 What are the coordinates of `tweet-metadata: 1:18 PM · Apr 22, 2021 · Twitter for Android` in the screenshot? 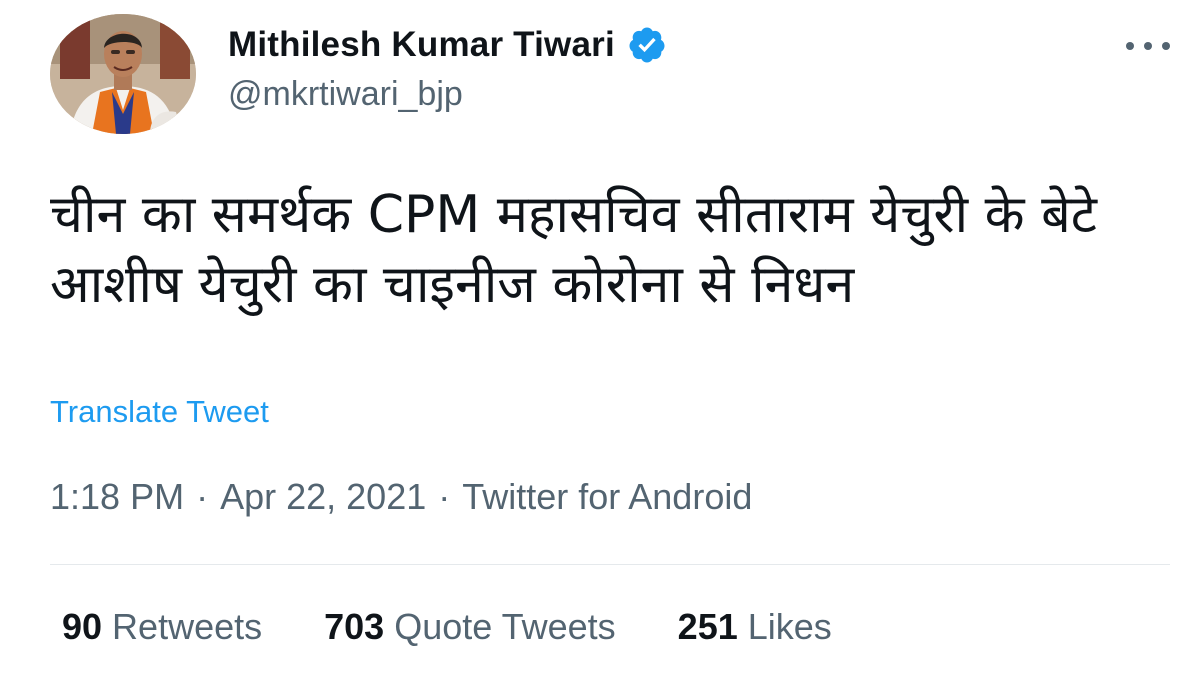 It's located at (401, 497).